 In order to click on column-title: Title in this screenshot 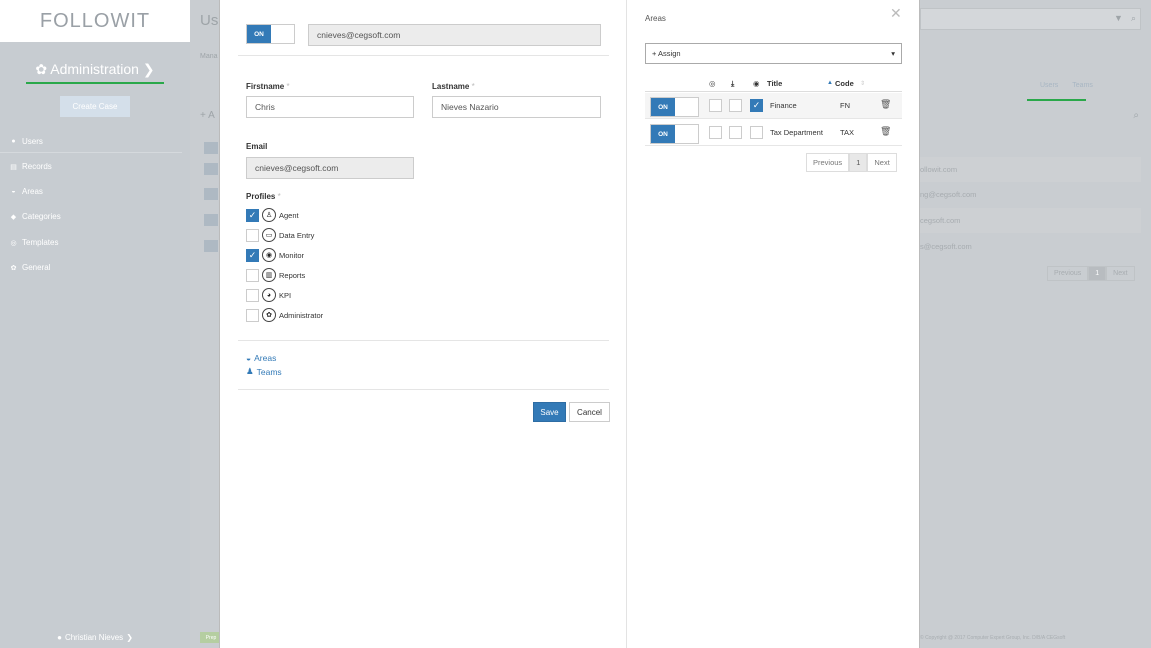, I will do `click(774, 83)`.